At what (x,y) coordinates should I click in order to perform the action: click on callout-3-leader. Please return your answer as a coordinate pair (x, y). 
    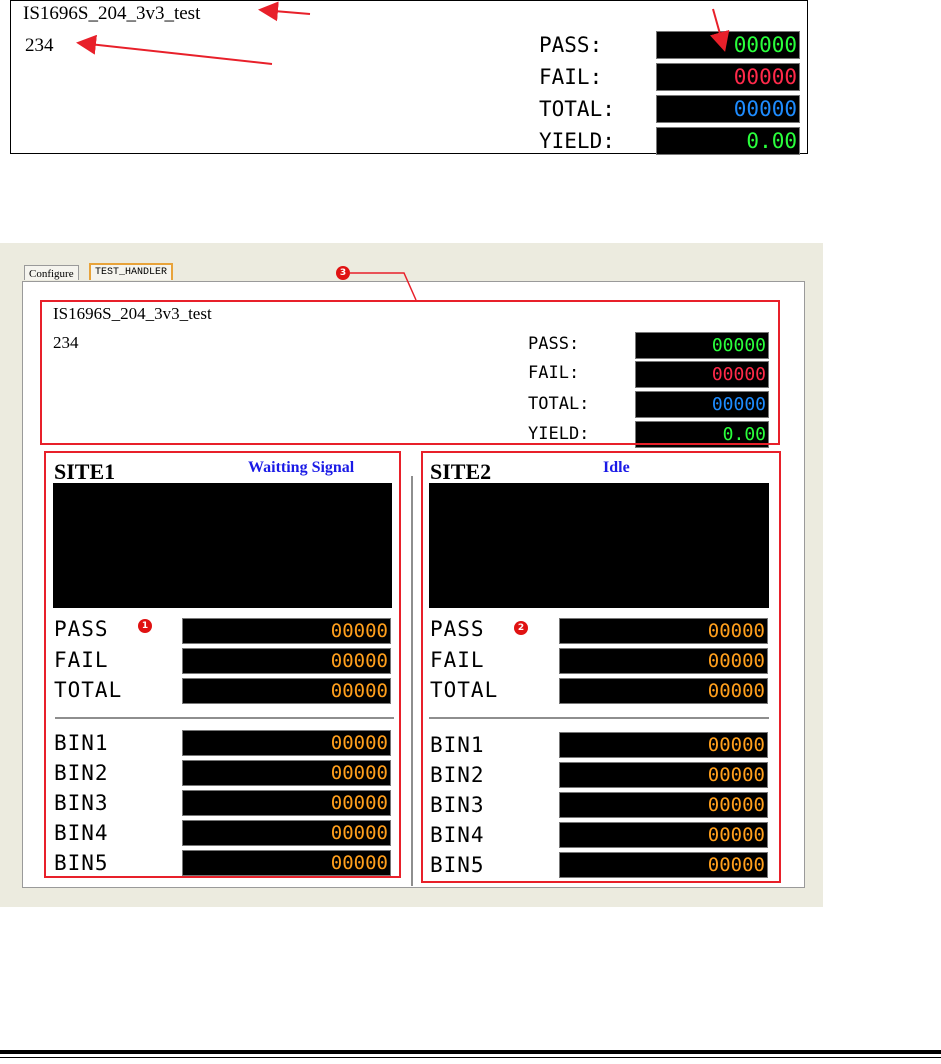
    Looking at the image, I should click on (383, 286).